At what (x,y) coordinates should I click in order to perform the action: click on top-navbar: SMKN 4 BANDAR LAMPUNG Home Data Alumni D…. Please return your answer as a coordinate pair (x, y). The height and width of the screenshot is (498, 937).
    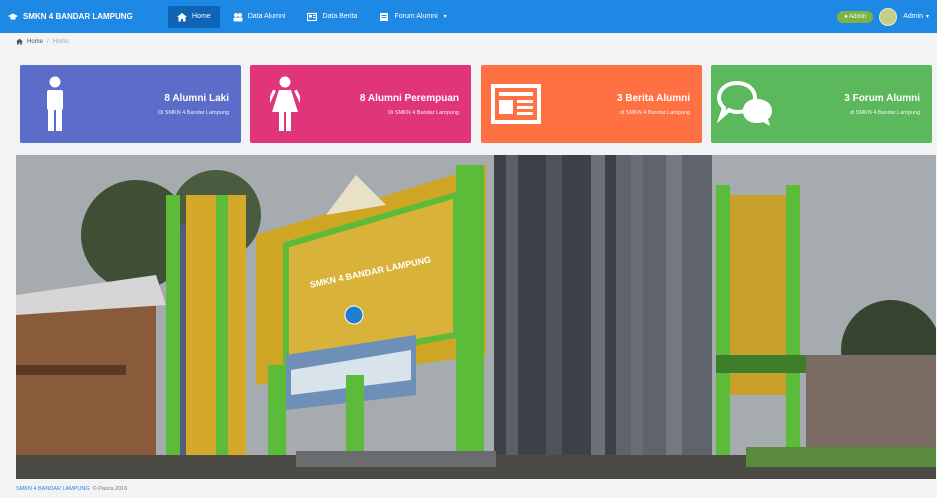
    Looking at the image, I should click on (468, 16).